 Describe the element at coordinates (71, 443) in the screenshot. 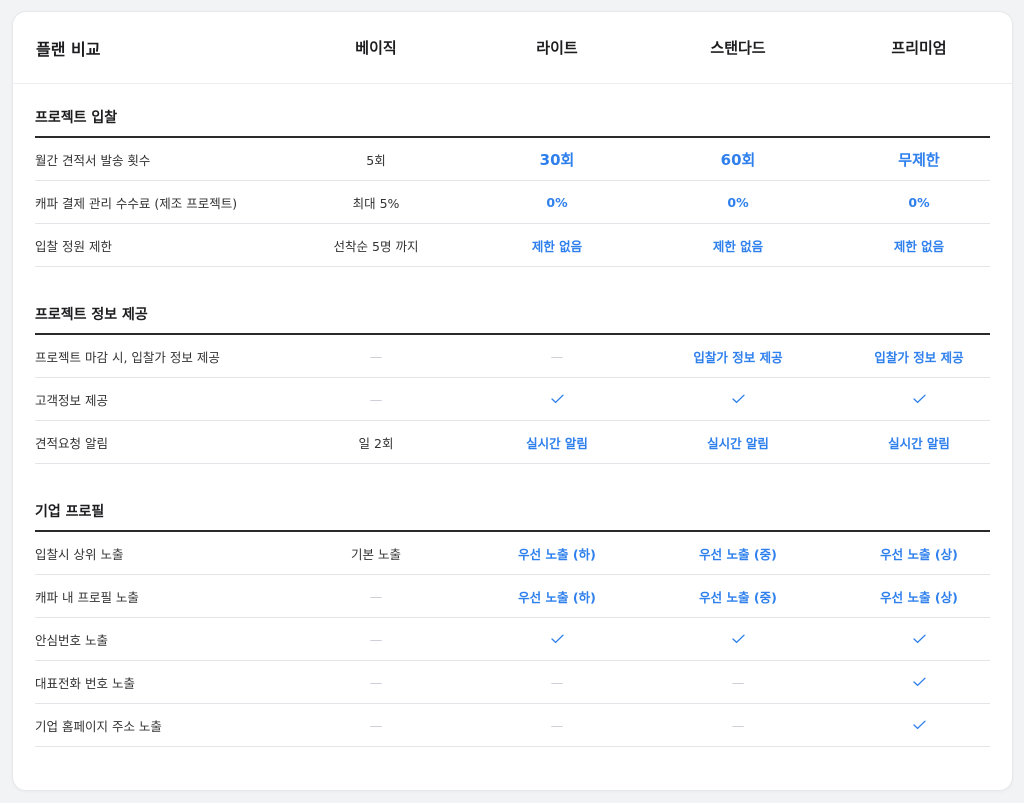

I see `row-label: 견적요청 알림` at that location.